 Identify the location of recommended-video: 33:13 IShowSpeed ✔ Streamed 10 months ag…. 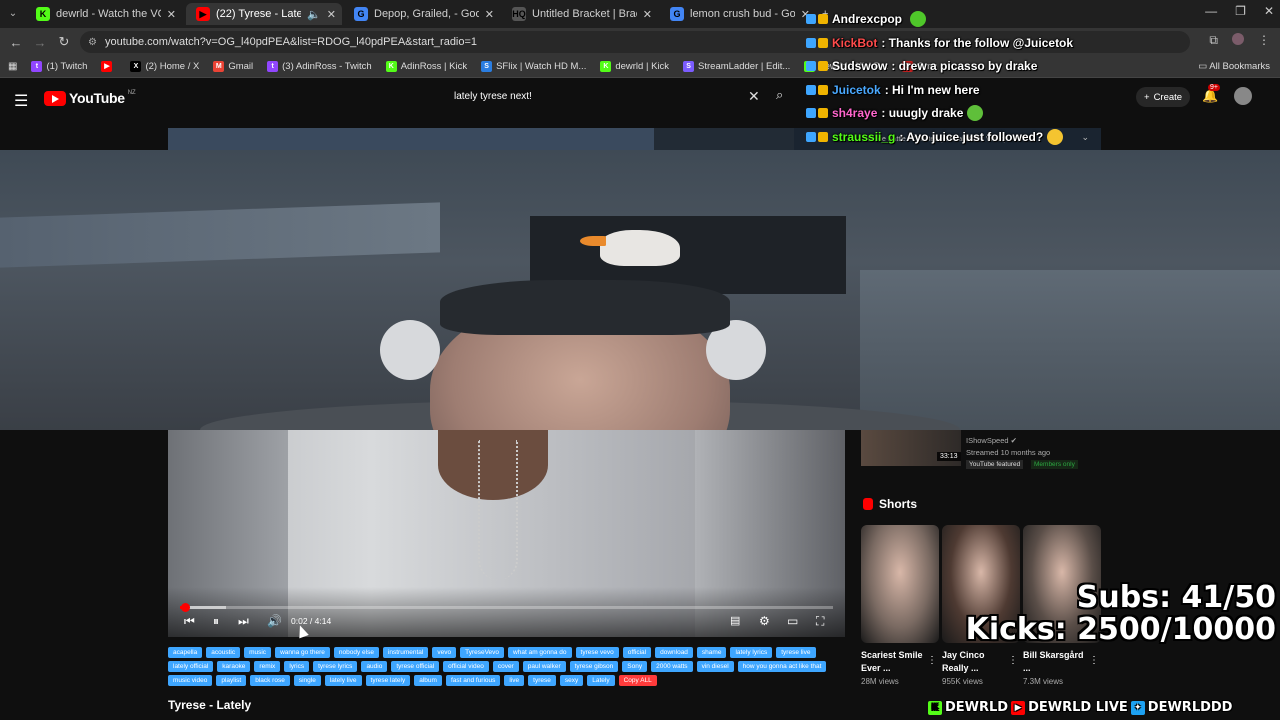
(981, 450).